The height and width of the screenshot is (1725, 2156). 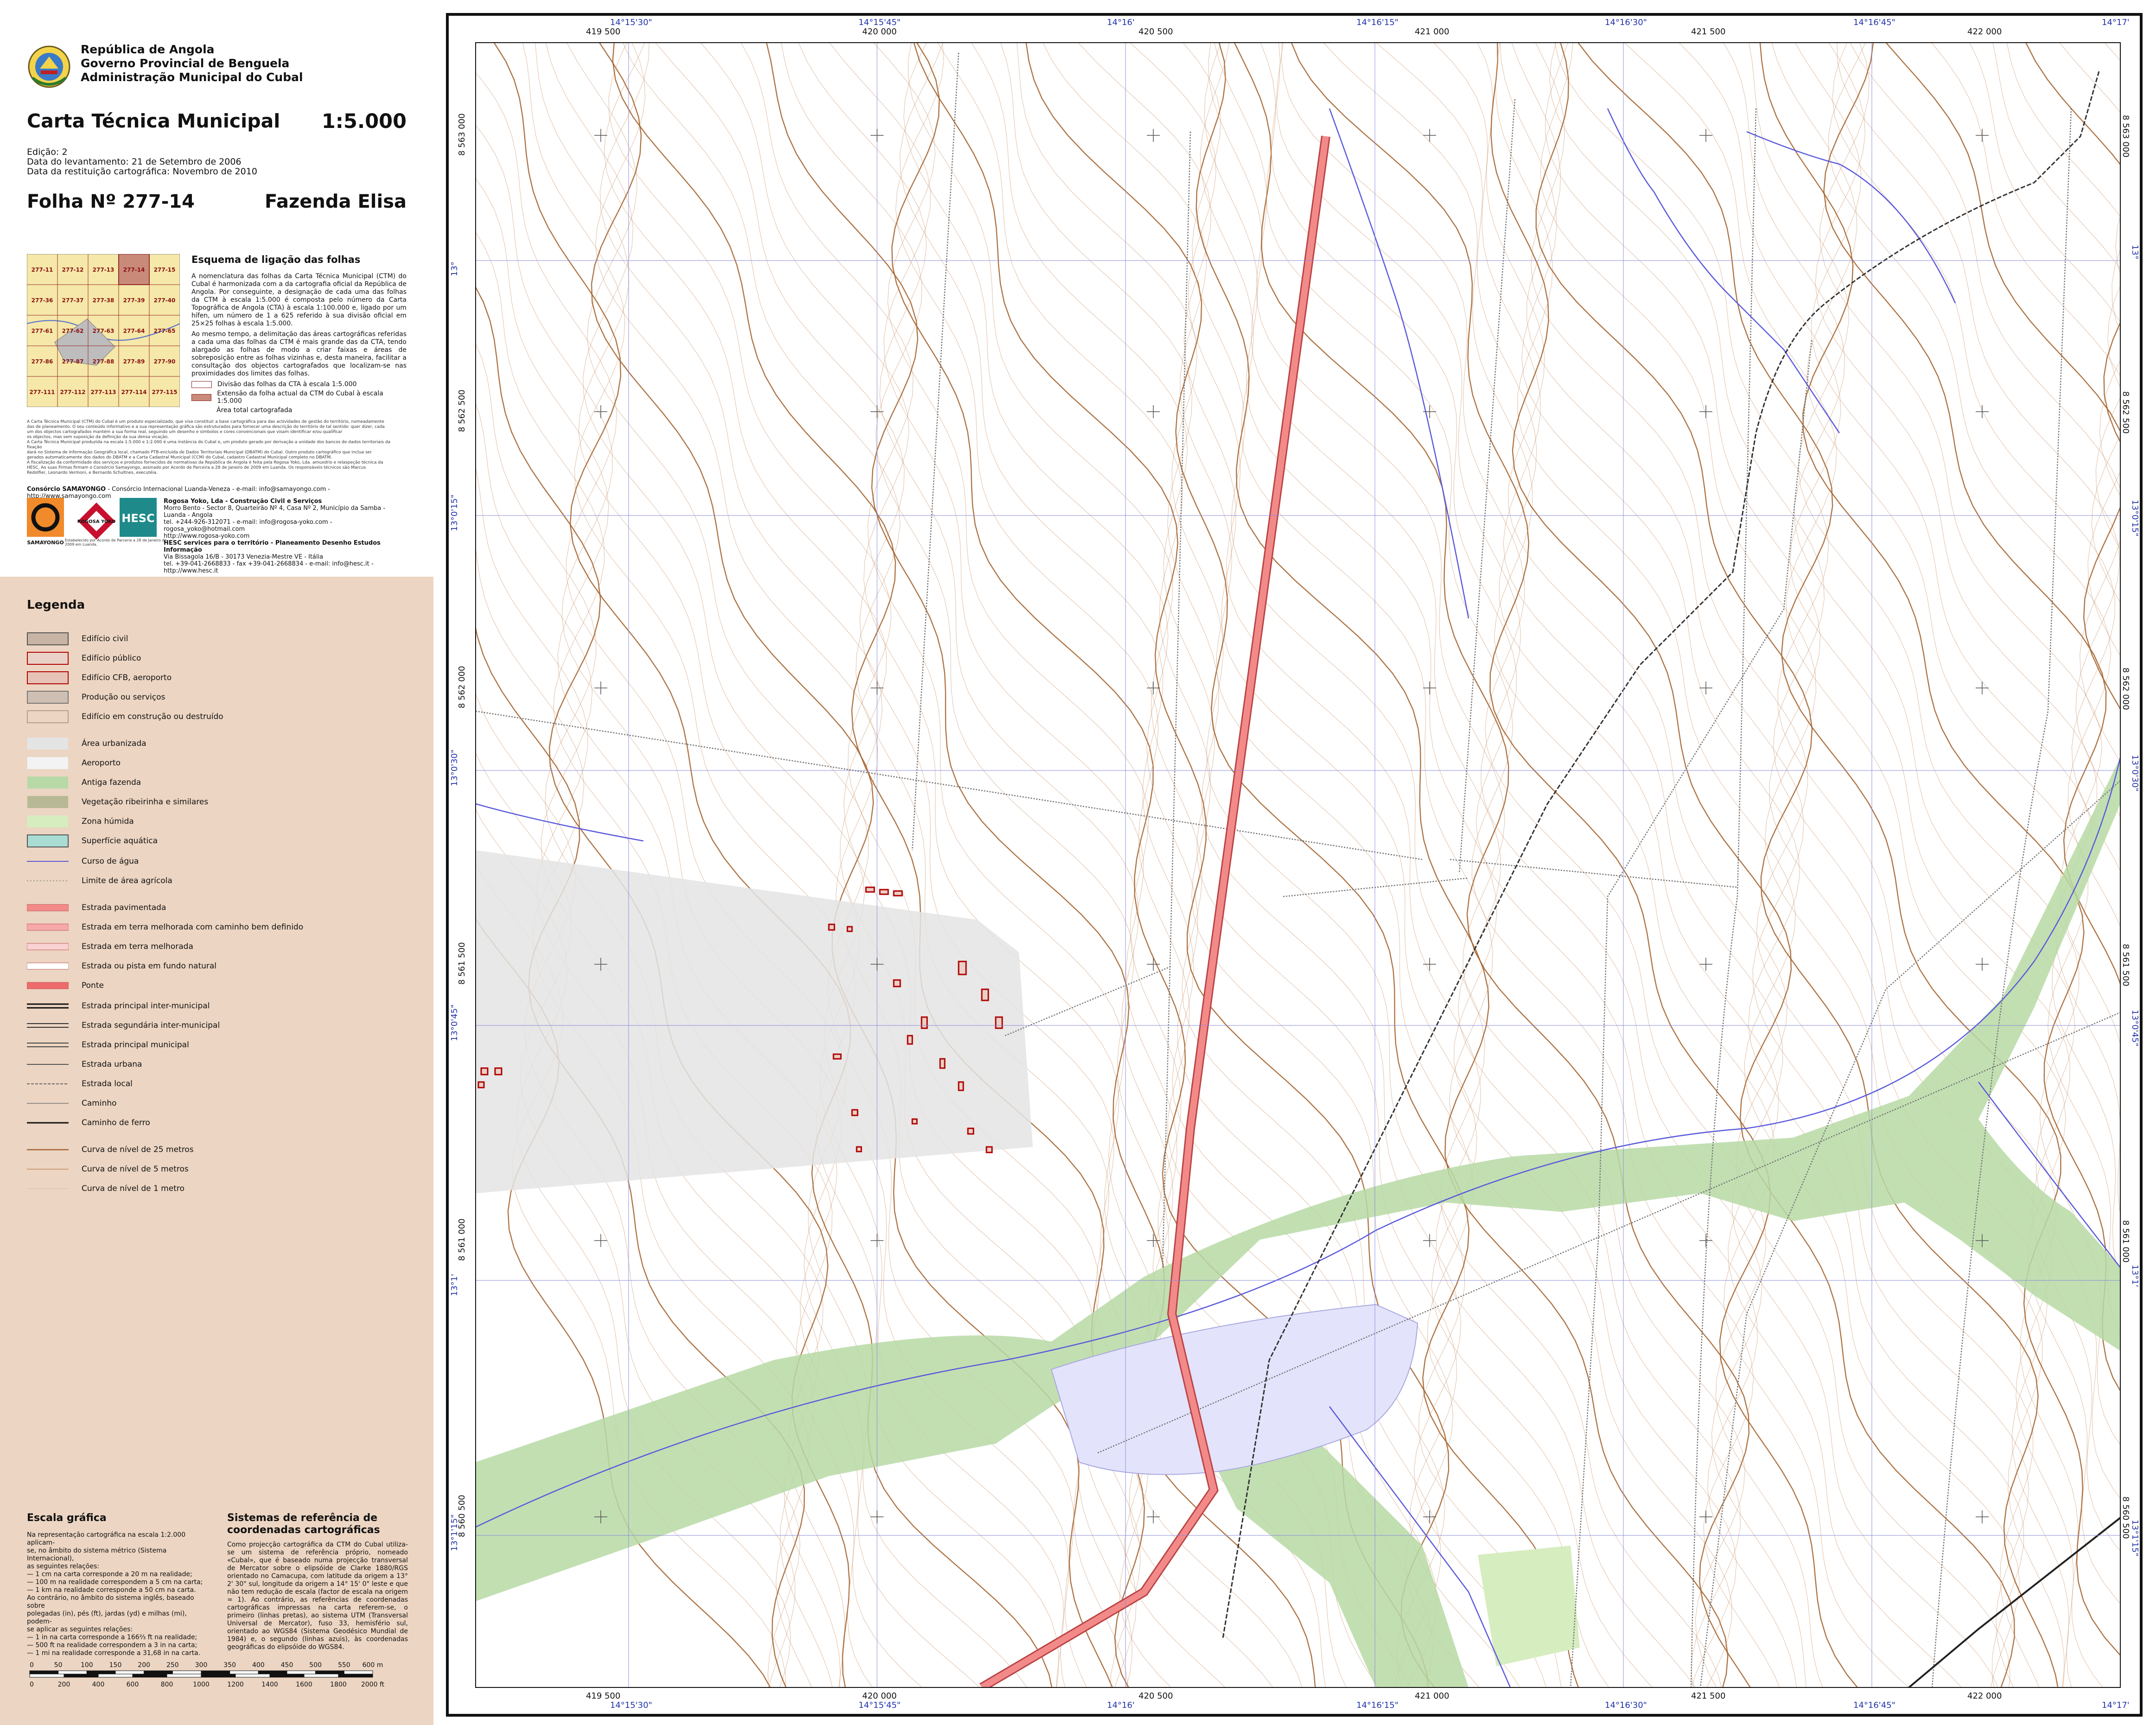 I want to click on legend-label: Estrada urbana, so click(x=112, y=1064).